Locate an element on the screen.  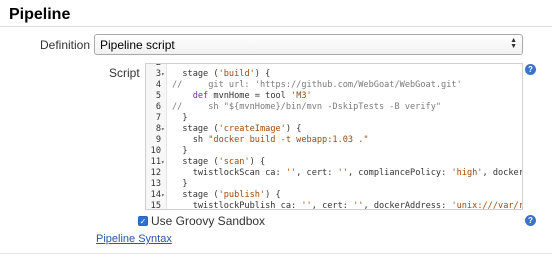
sandbox-help-icon: ? is located at coordinates (530, 220).